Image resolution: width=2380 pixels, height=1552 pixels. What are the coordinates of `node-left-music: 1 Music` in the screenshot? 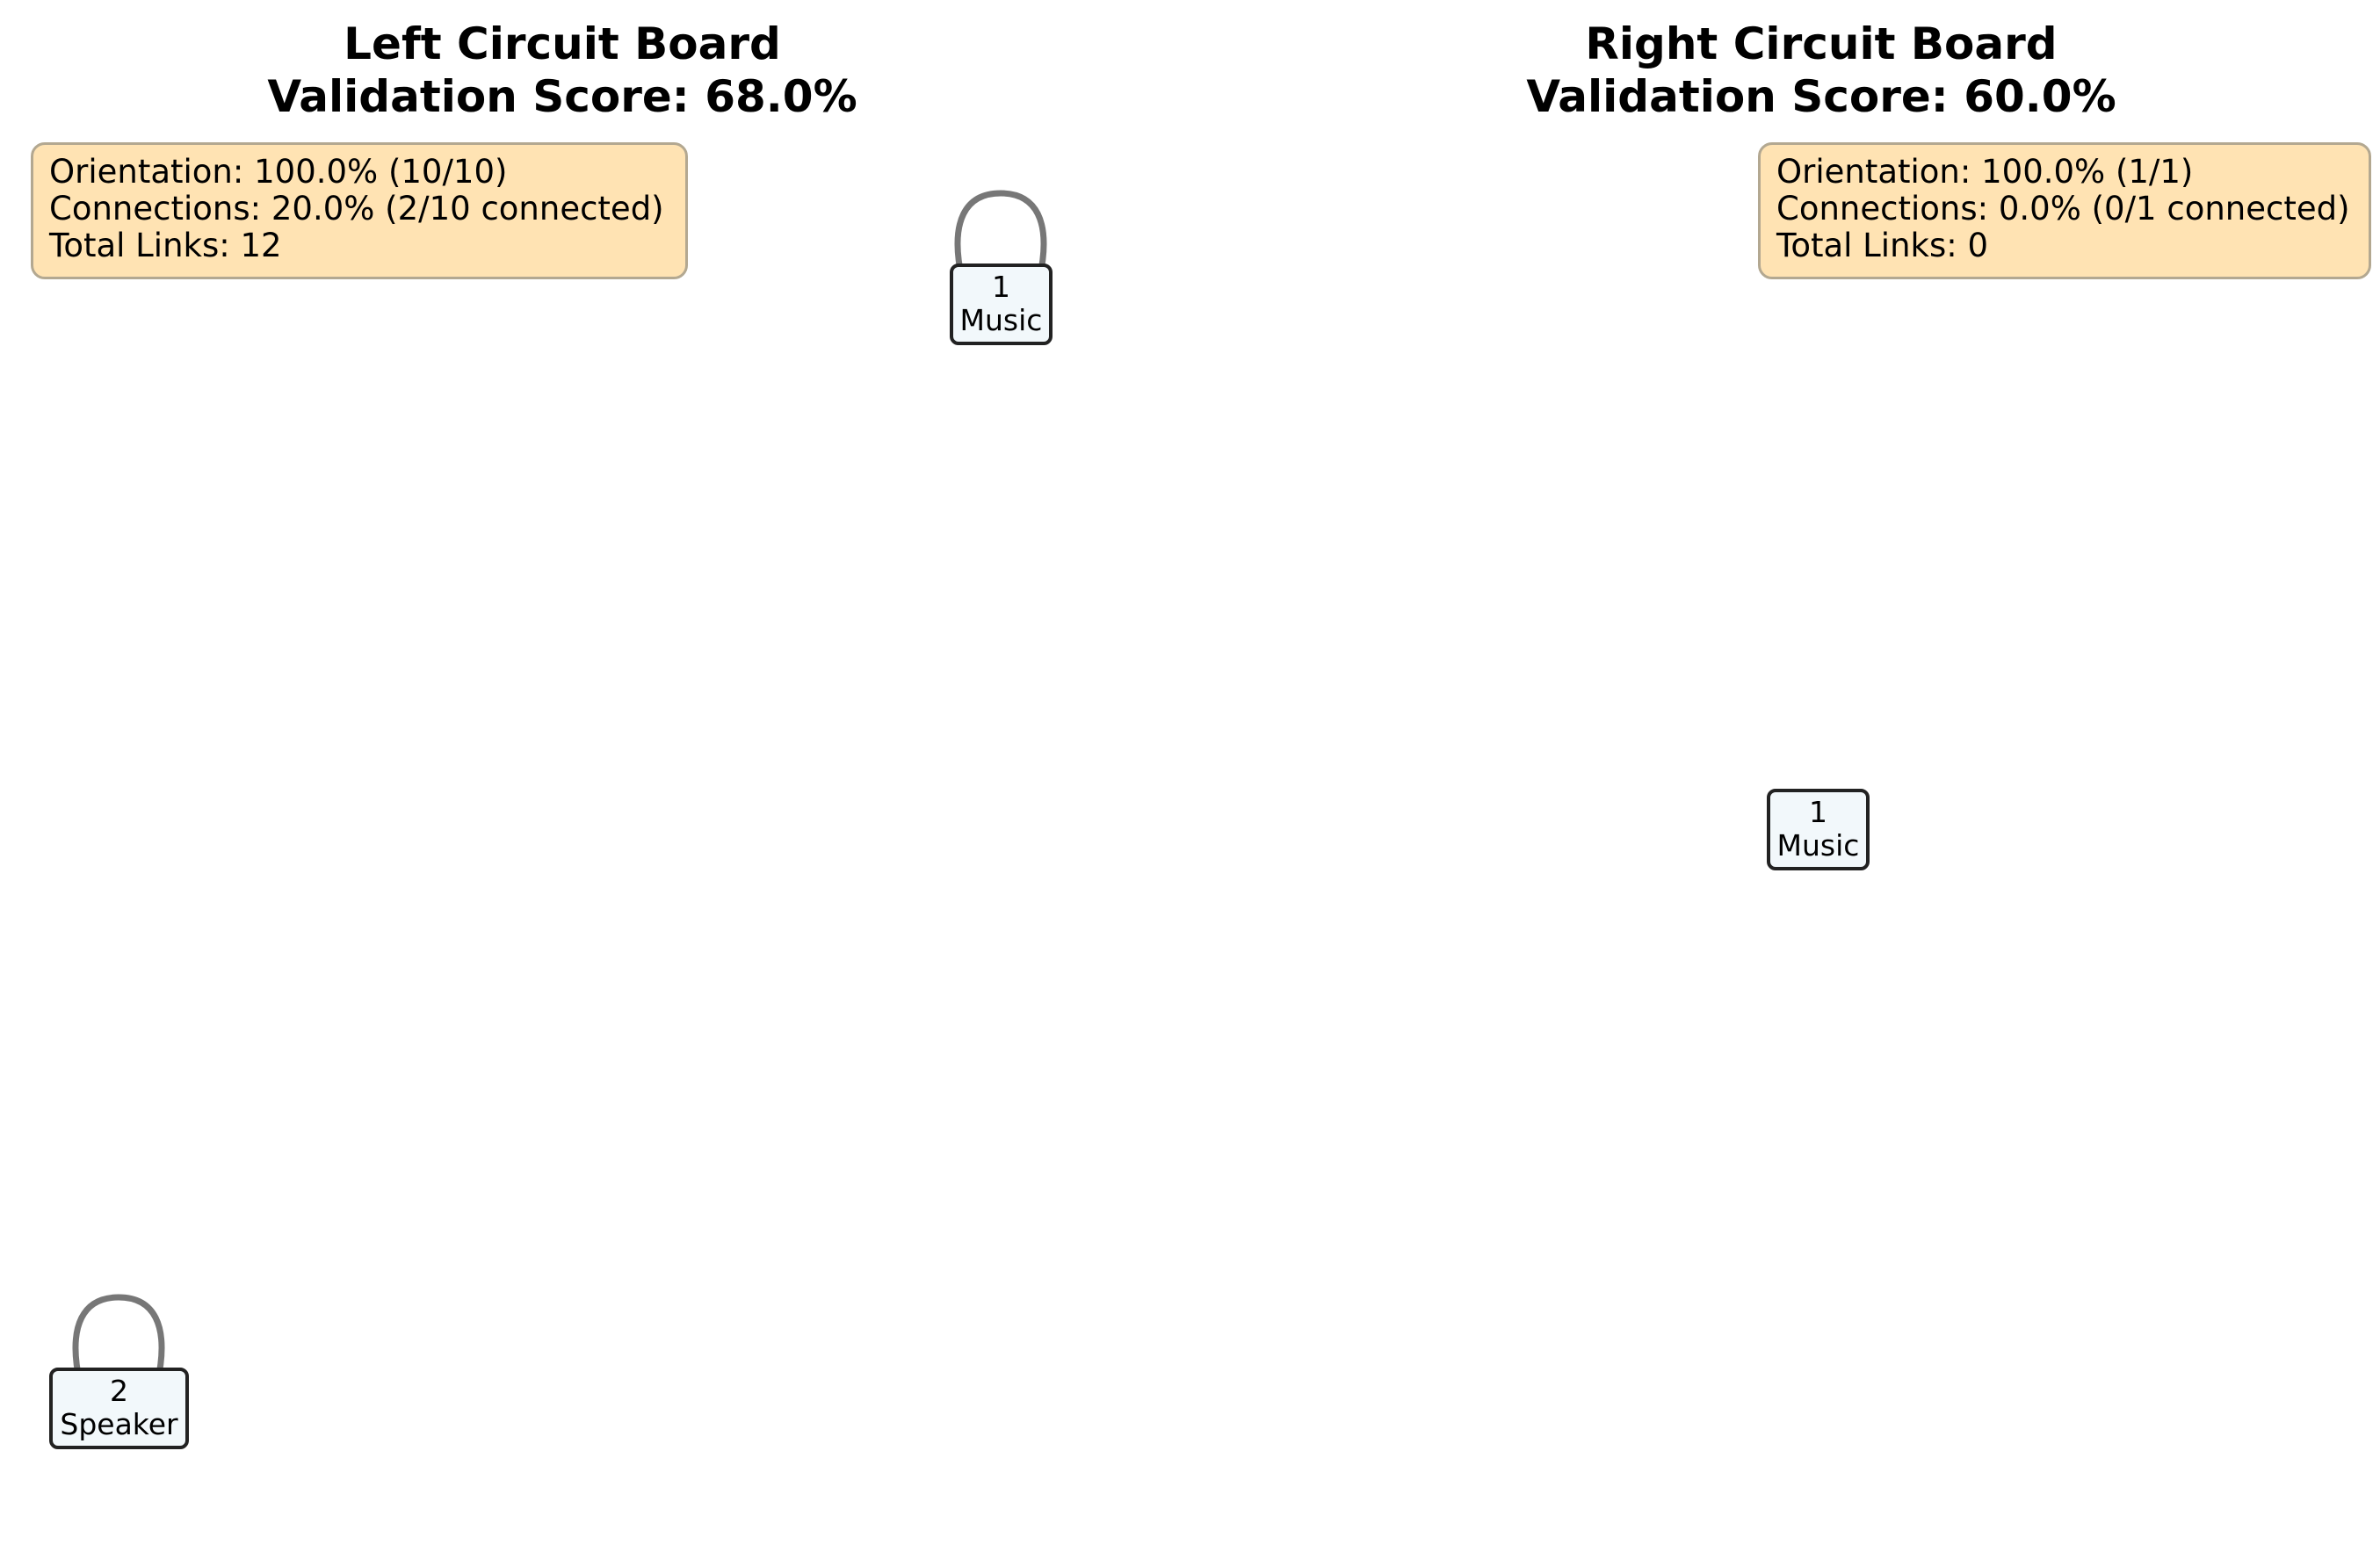 It's located at (1001, 304).